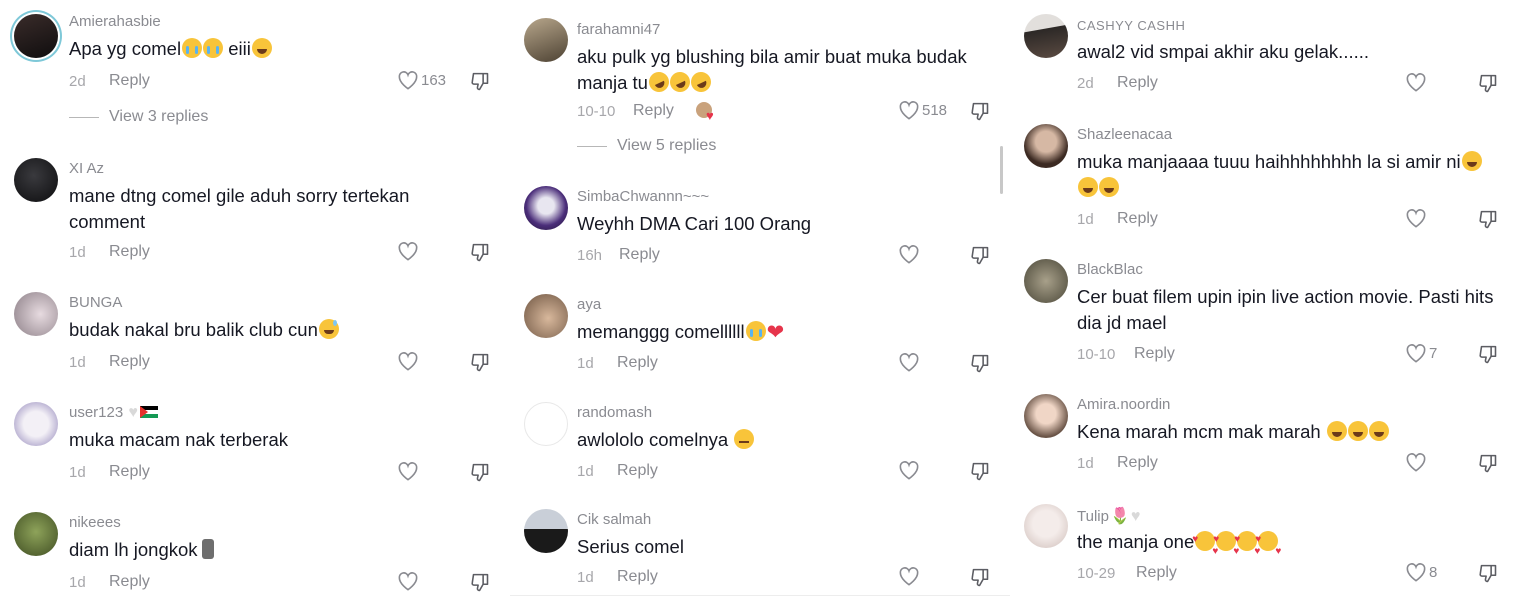 The image size is (1515, 616). What do you see at coordinates (115, 21) in the screenshot?
I see `comment-username: Amierahasbie` at bounding box center [115, 21].